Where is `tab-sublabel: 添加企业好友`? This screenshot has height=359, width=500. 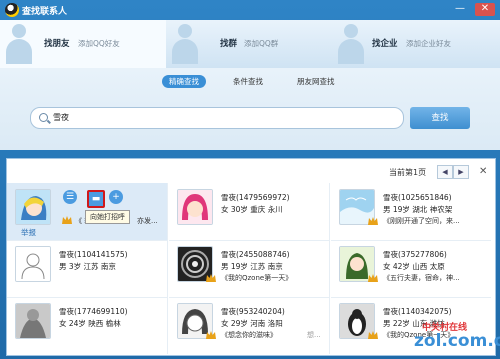
tab-sublabel: 添加企业好友 is located at coordinates (428, 43).